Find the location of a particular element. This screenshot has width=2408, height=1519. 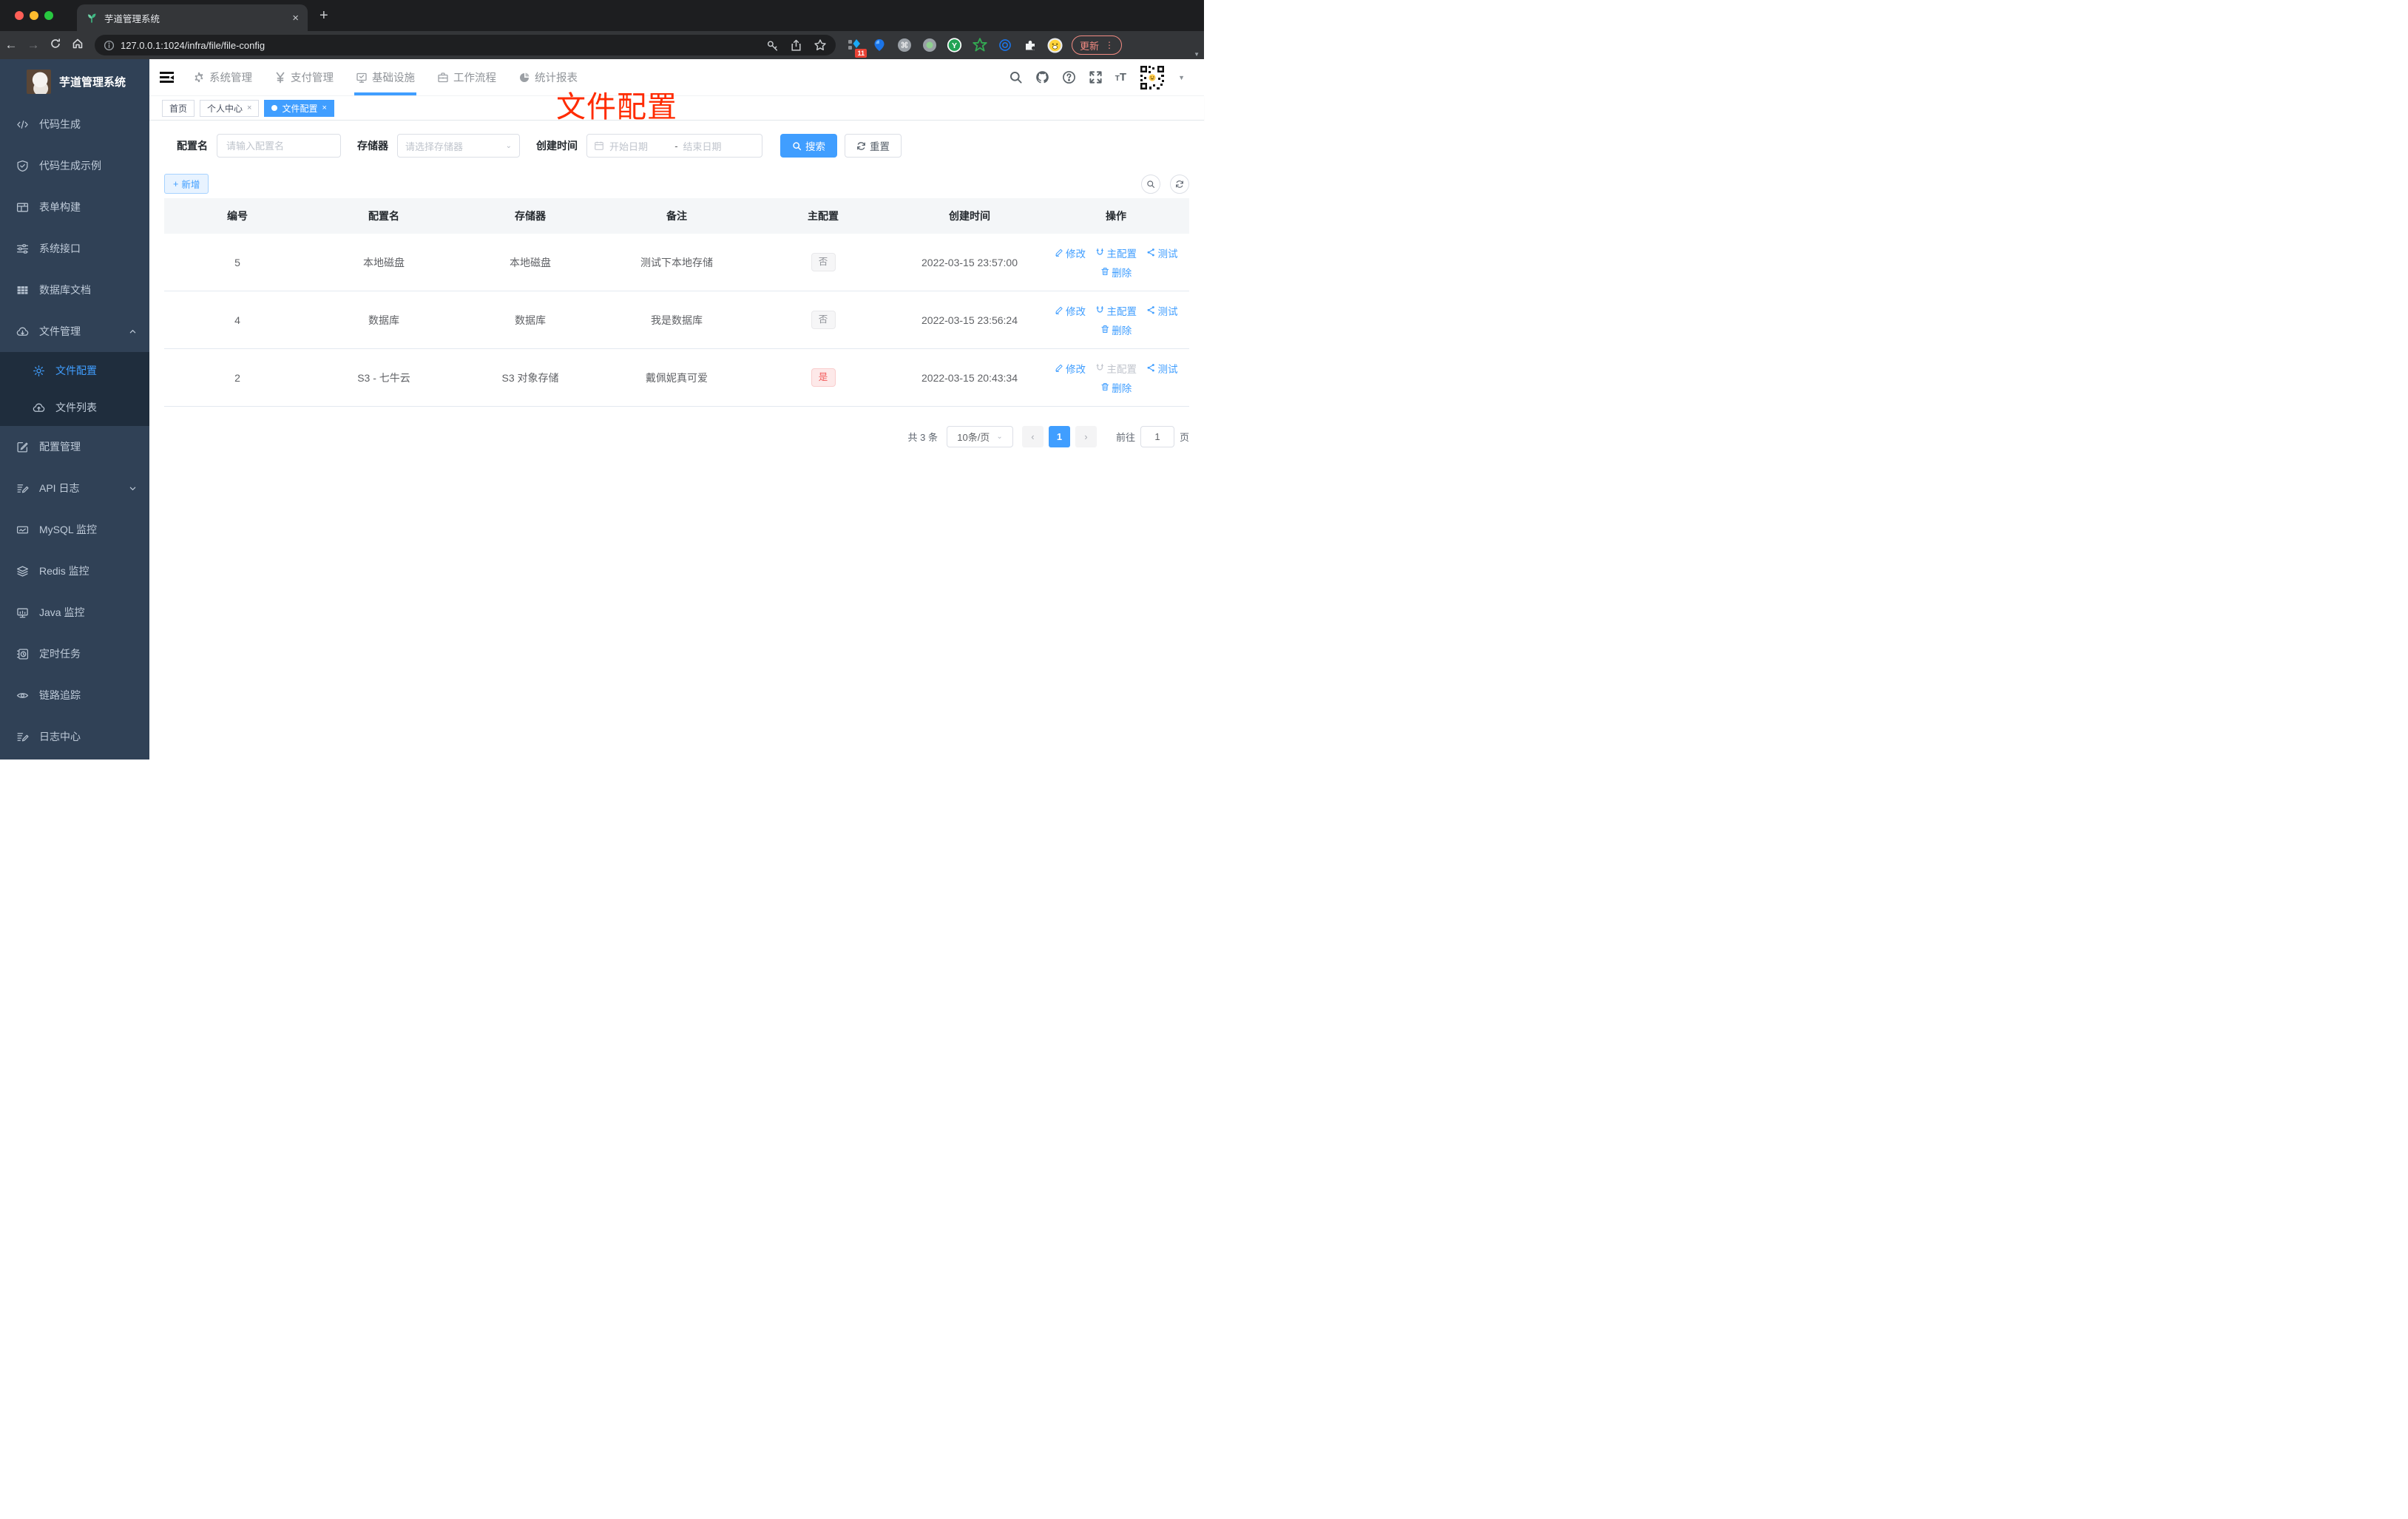

browser-tab: 芋道管理系统 × is located at coordinates (192, 17).